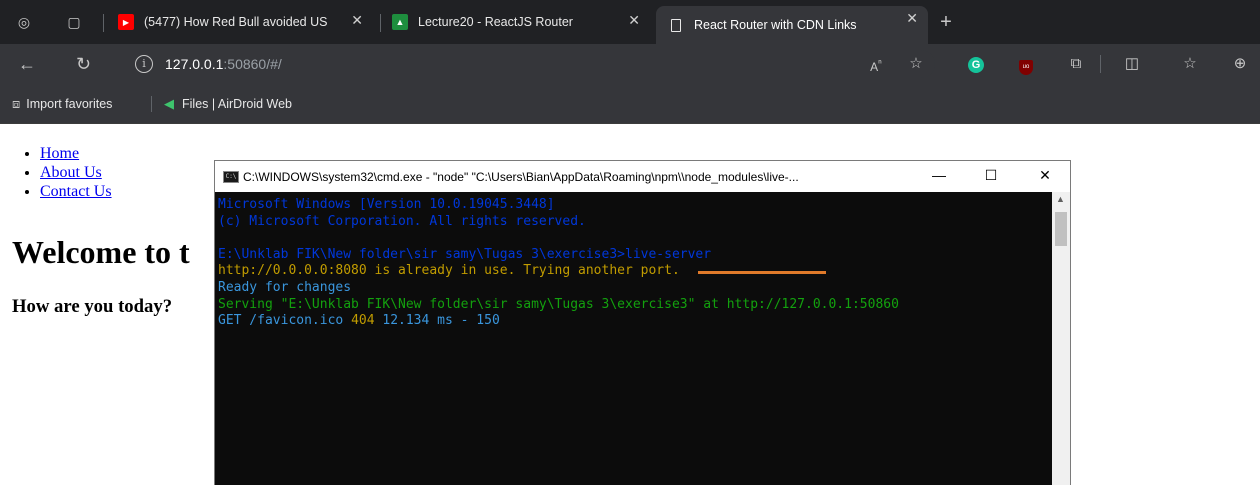  What do you see at coordinates (946, 22) in the screenshot?
I see `new-tab-icon: +` at bounding box center [946, 22].